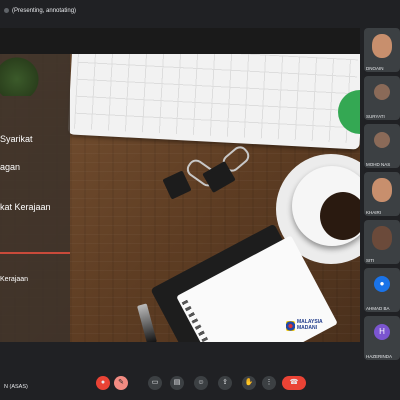  I want to click on participant-name: AHMAD BA, so click(378, 308).